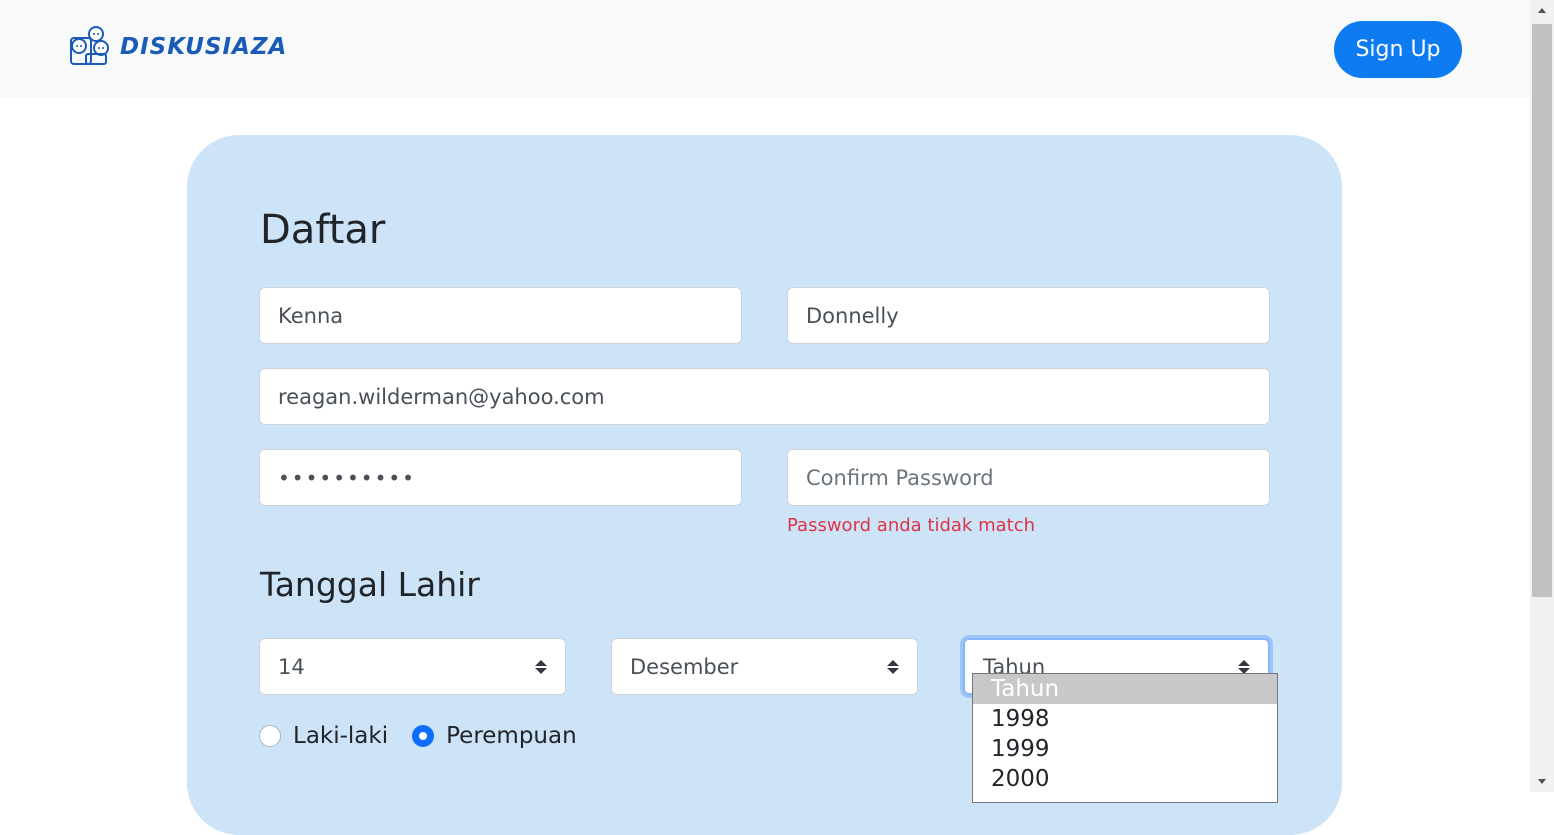 The image size is (1554, 835). What do you see at coordinates (291, 666) in the screenshot?
I see `day-select-value: 14` at bounding box center [291, 666].